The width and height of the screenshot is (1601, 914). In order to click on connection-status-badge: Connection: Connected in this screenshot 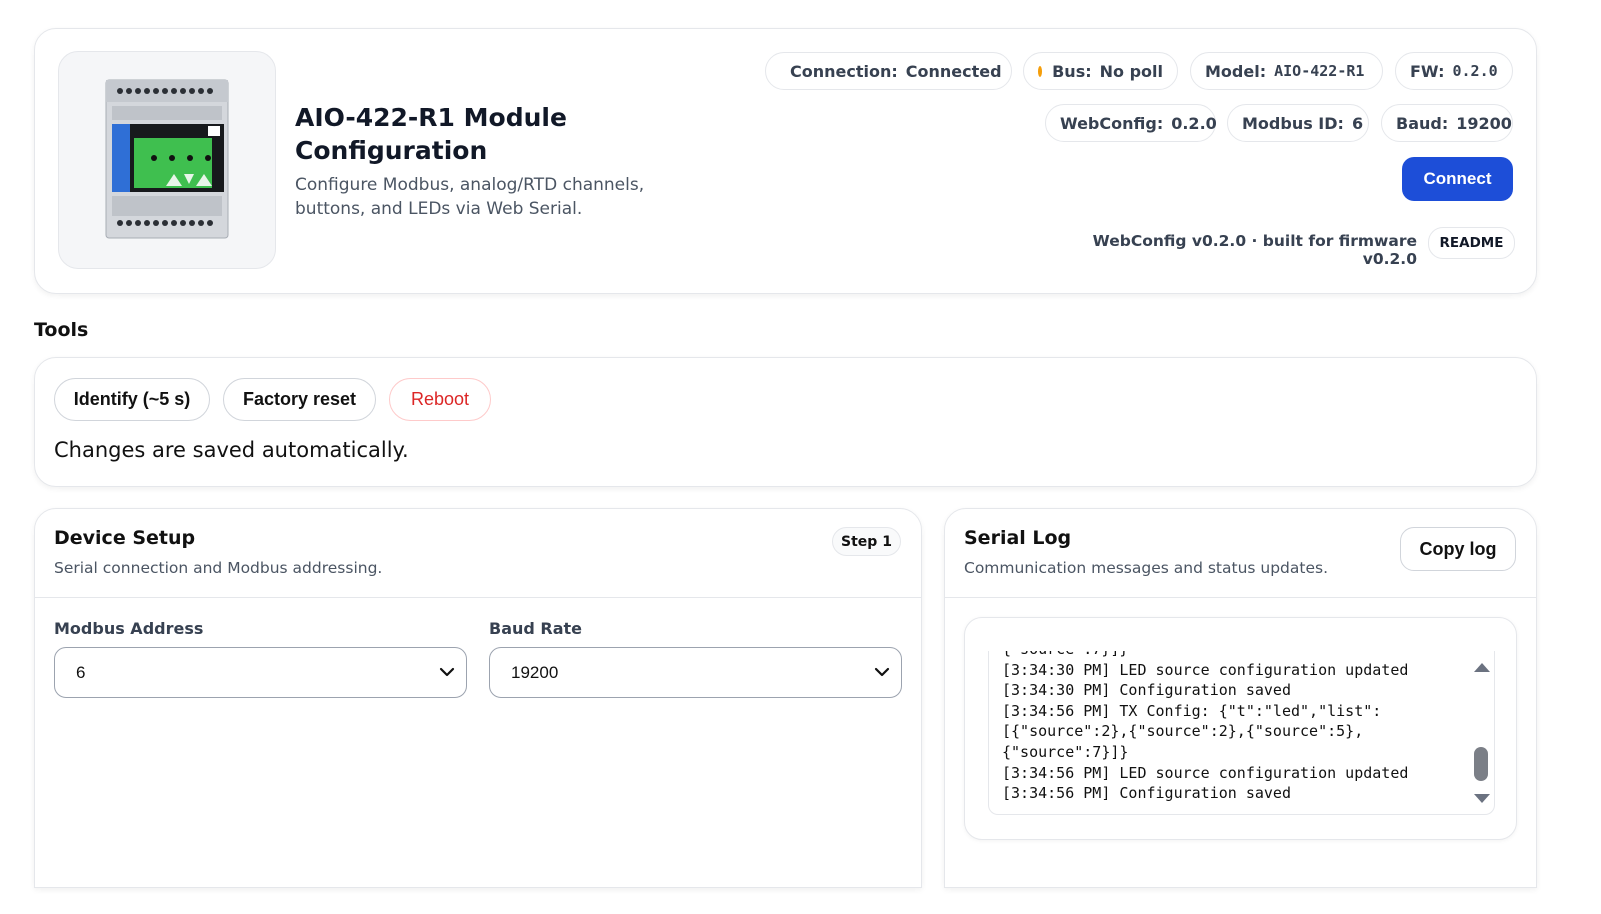, I will do `click(888, 71)`.